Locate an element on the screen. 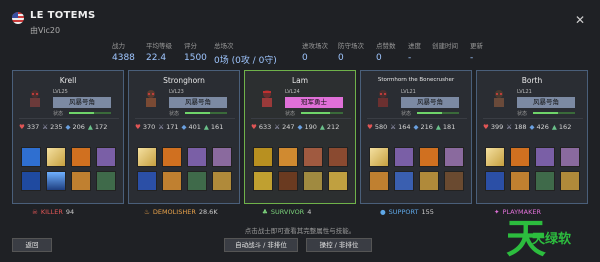  hero-name: Krell is located at coordinates (68, 80).